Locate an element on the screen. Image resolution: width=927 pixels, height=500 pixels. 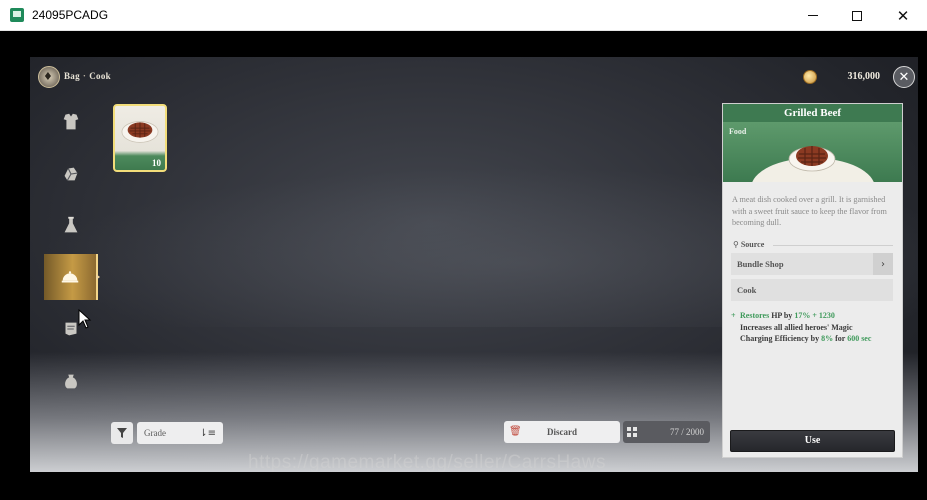
use-button: Use is located at coordinates (812, 441).